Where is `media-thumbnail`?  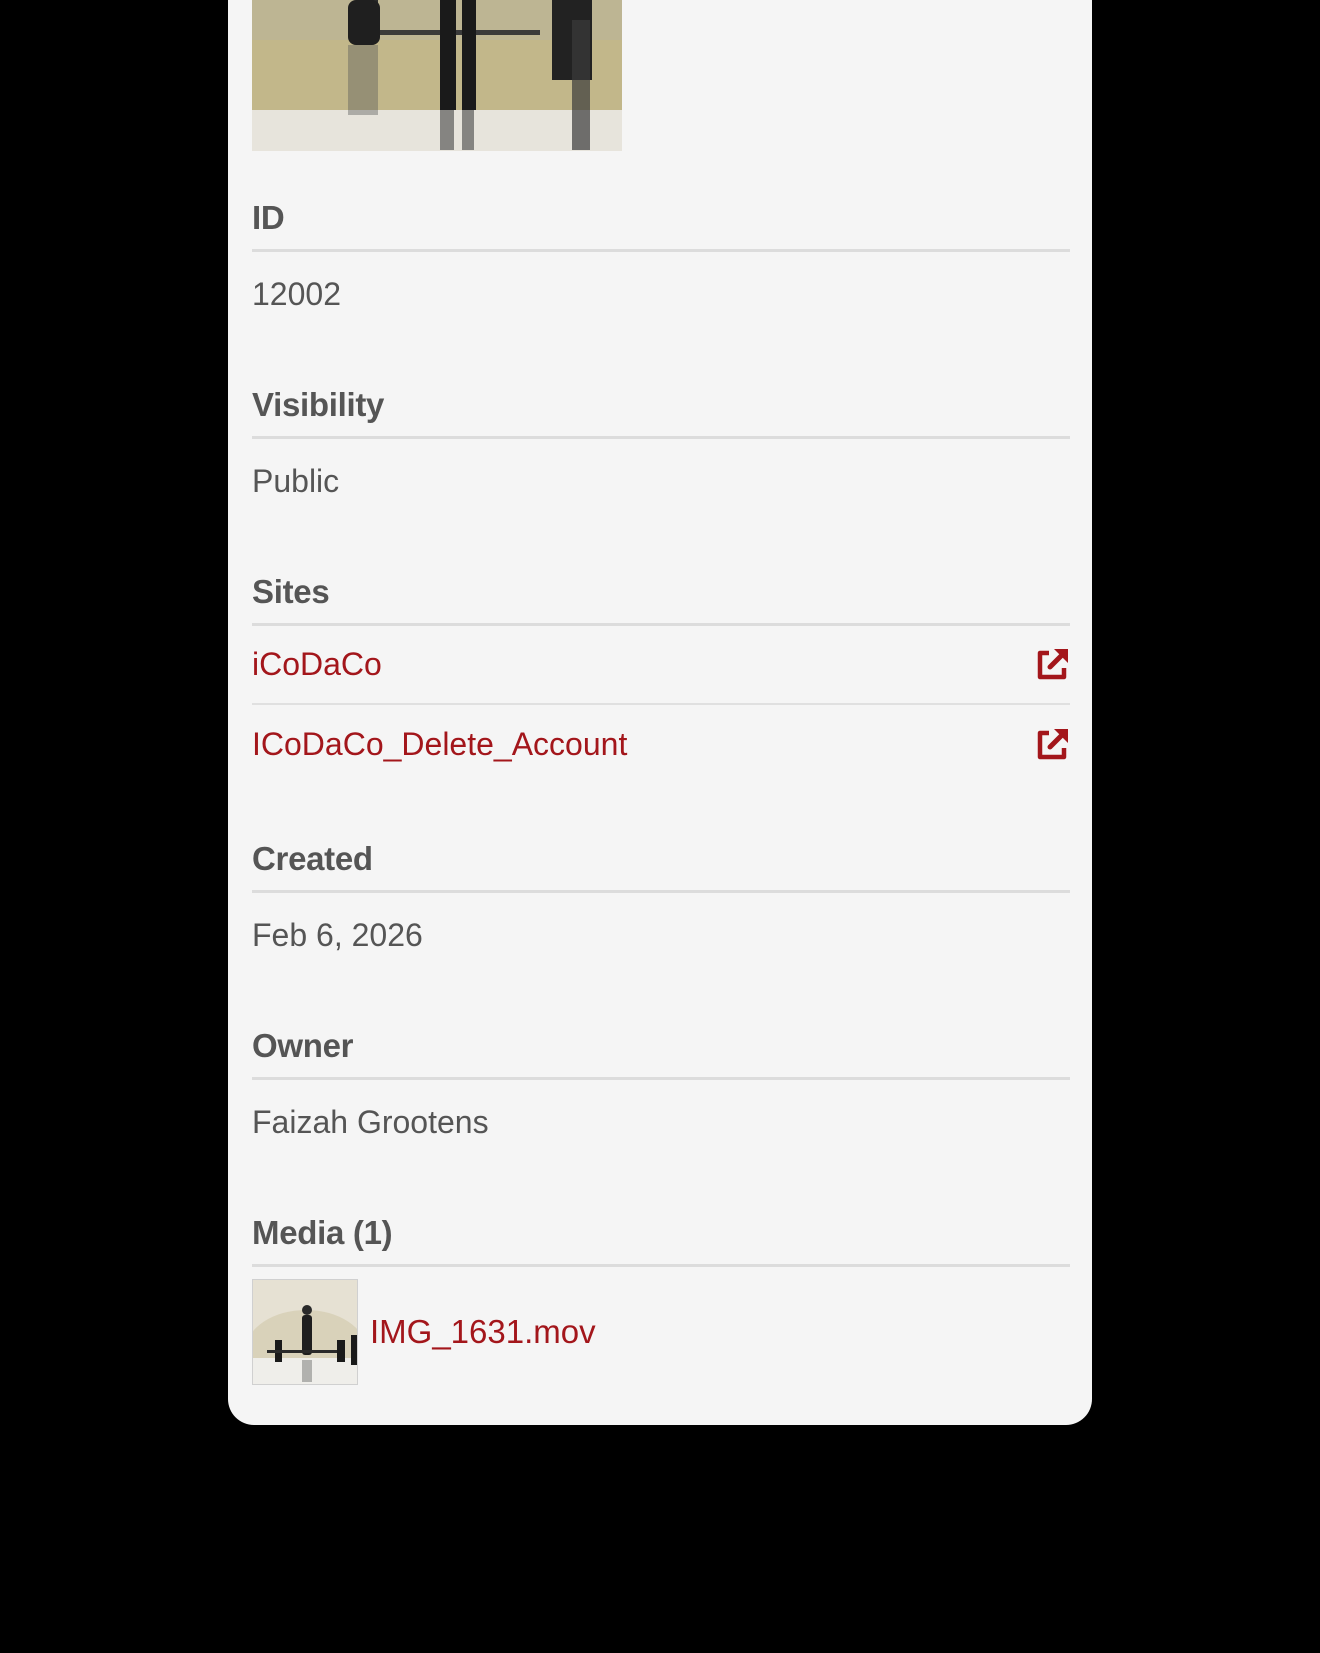
media-thumbnail is located at coordinates (305, 1332).